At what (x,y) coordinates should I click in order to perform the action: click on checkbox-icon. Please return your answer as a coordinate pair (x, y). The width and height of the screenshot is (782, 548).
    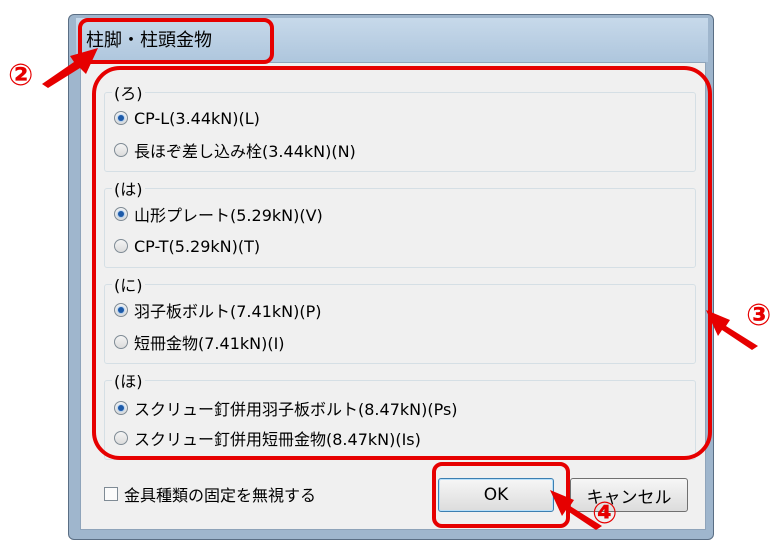
    Looking at the image, I should click on (111, 494).